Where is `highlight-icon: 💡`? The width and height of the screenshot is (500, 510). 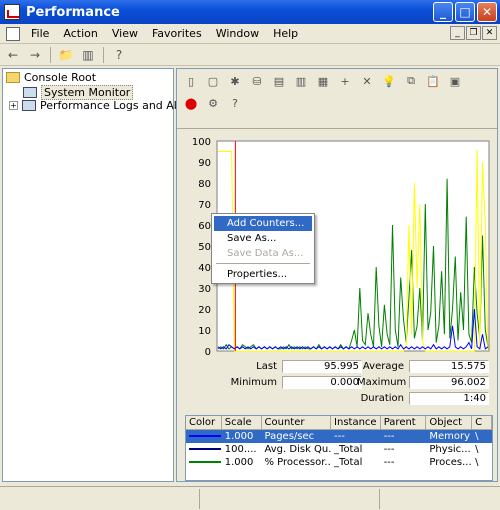 highlight-icon: 💡 is located at coordinates (389, 81).